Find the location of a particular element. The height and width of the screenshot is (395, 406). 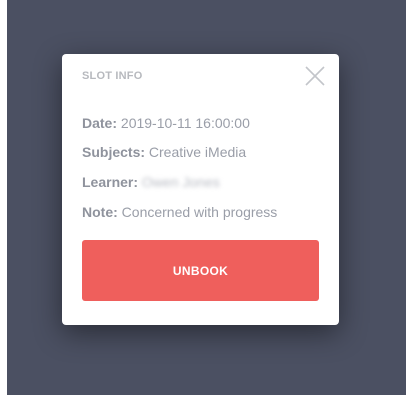

date-row: Date: 2019-10-11 16:00:00 is located at coordinates (166, 123).